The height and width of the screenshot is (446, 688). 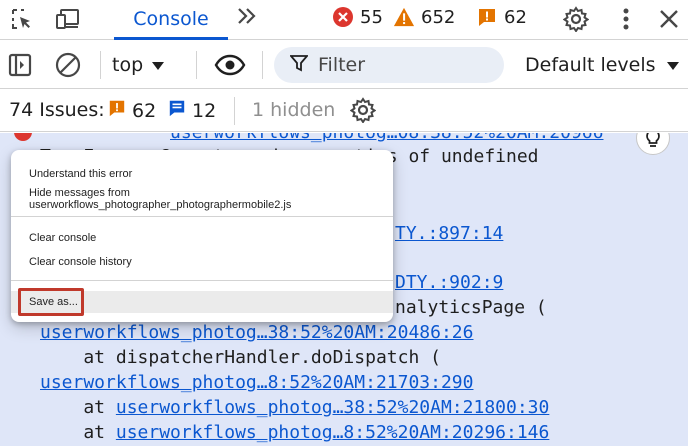 I want to click on warning-counter: 652, so click(x=424, y=17).